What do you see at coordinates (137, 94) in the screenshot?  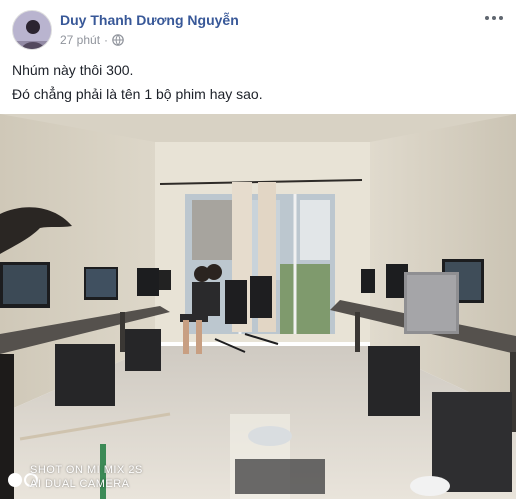 I see `post-text-line-2: Đó chẳng phải là tên 1 bộ phim hay sao.` at bounding box center [137, 94].